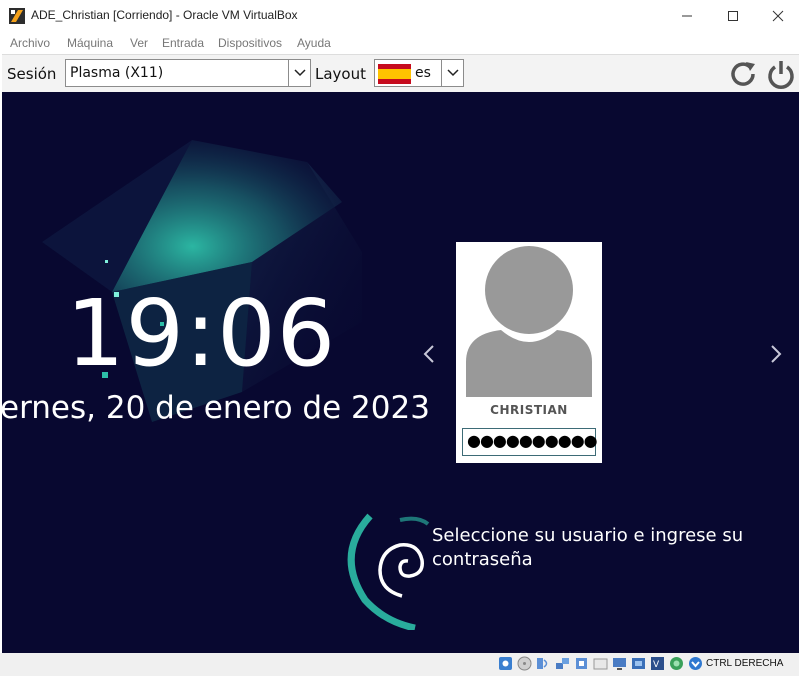 This screenshot has height=676, width=799. I want to click on close-icon, so click(778, 16).